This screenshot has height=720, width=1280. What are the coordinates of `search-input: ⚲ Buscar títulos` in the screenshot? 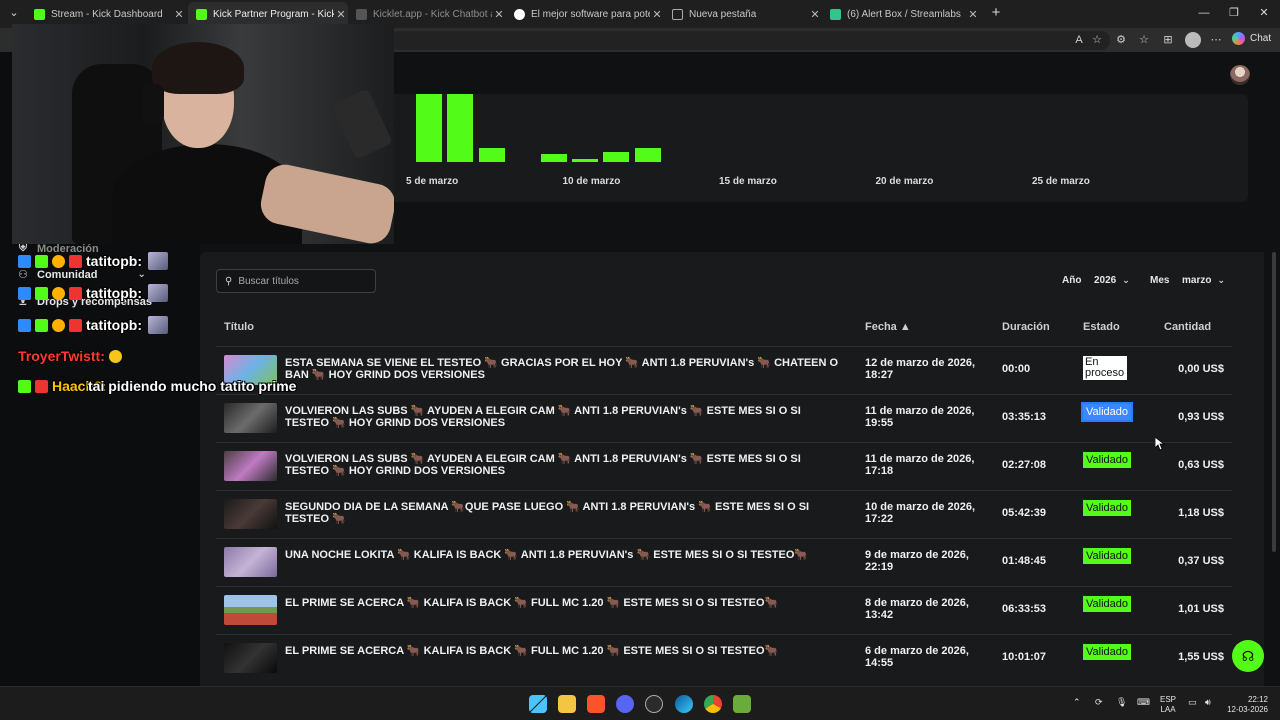 It's located at (296, 281).